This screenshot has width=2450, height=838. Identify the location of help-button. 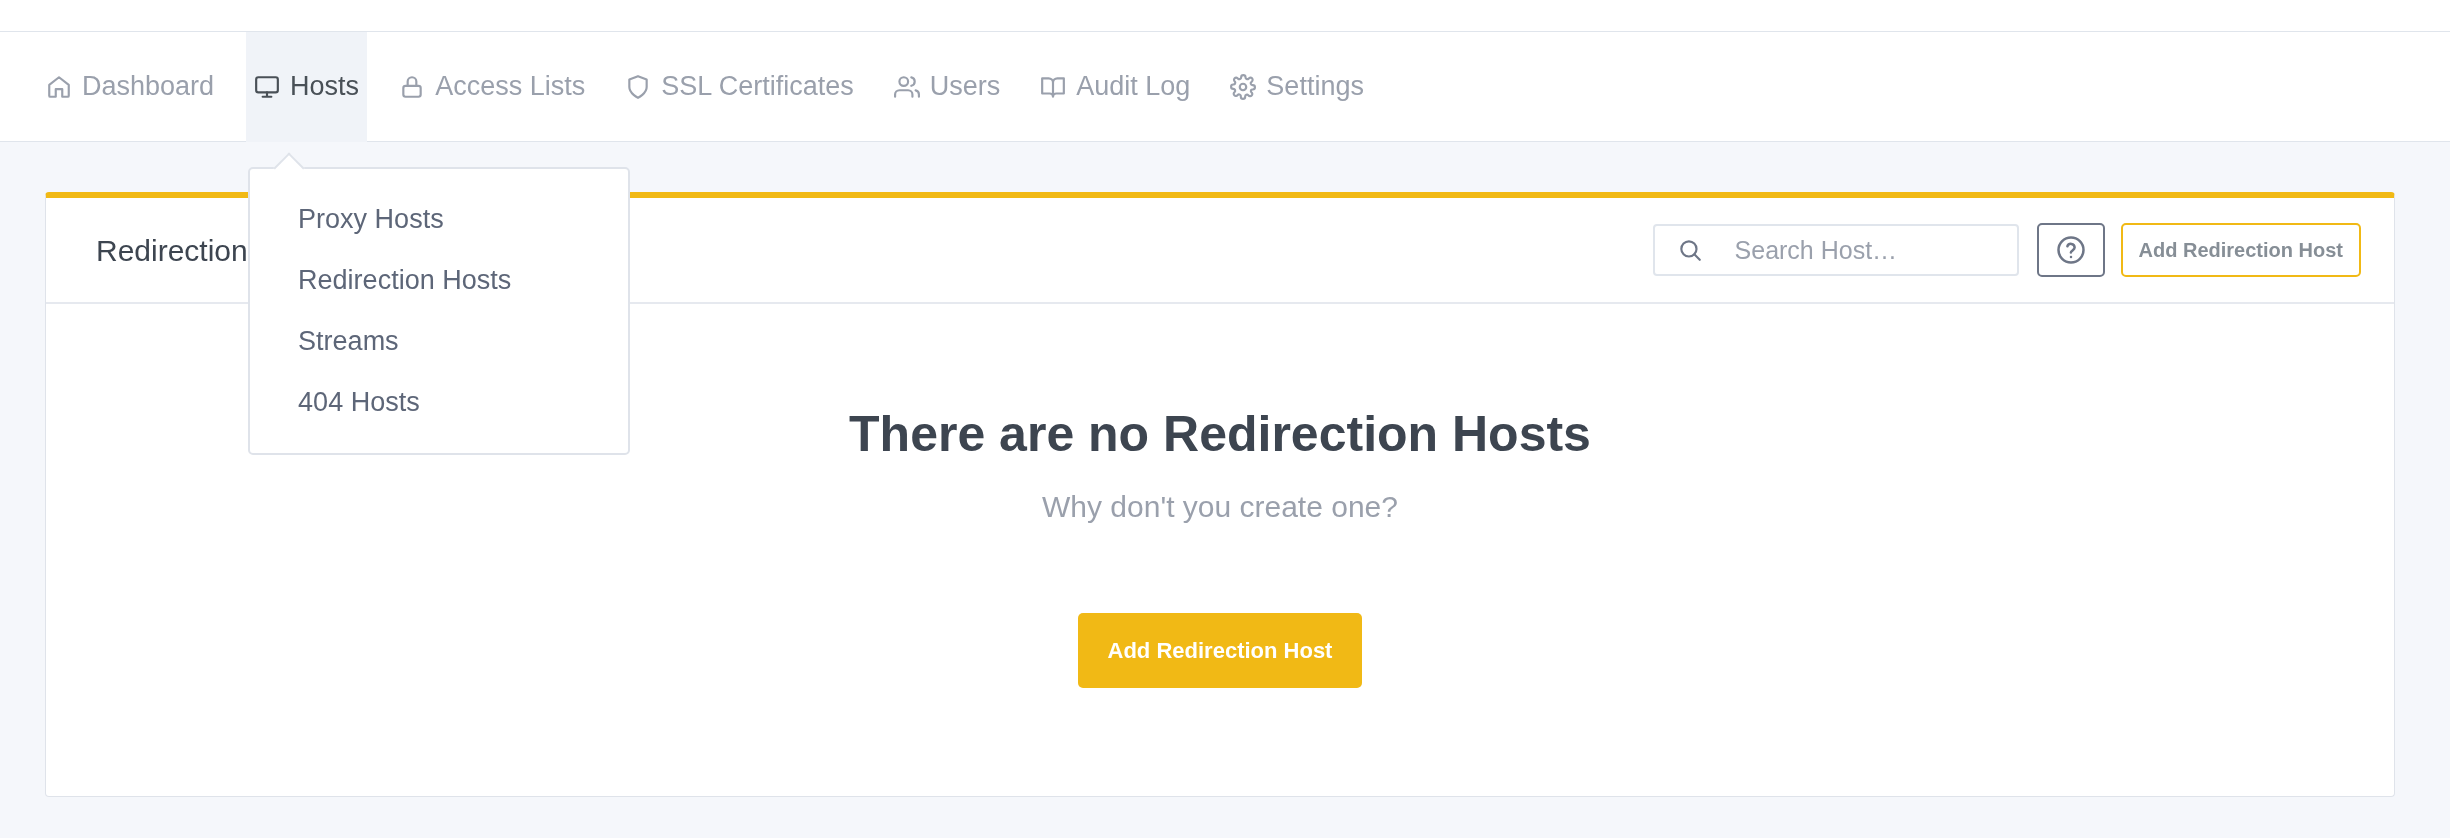
(2070, 250).